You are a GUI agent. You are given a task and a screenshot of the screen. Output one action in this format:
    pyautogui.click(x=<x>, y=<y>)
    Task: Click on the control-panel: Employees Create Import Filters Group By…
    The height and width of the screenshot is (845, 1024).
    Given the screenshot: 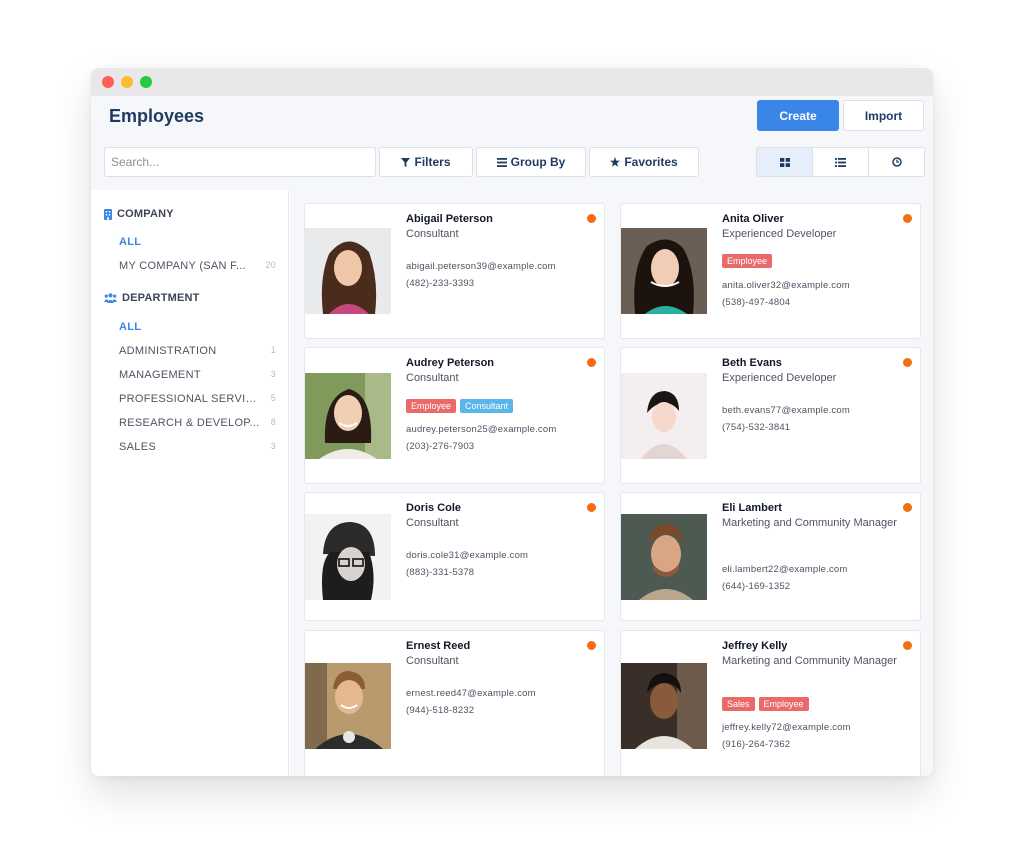 What is the action you would take?
    pyautogui.click(x=512, y=143)
    